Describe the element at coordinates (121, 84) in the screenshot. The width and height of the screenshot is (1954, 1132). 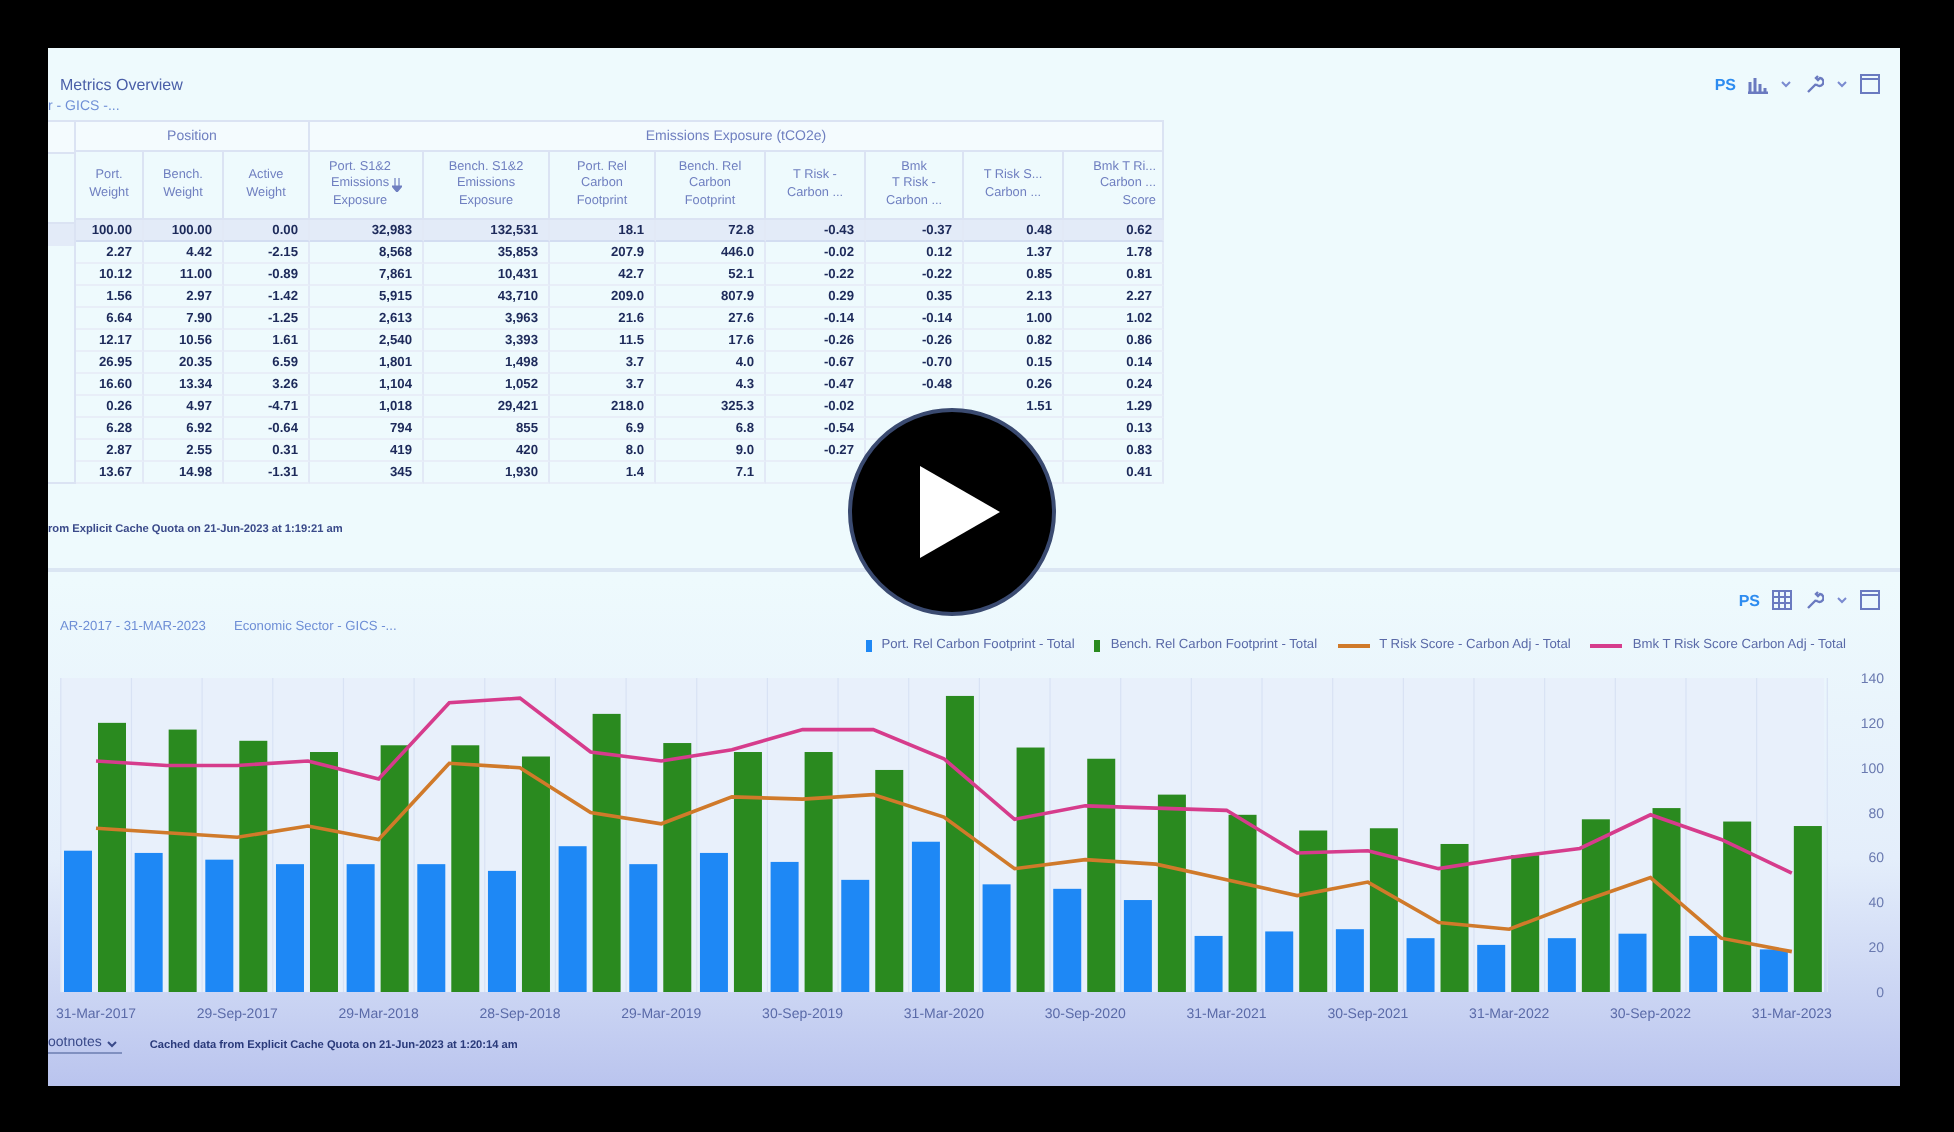
I see `panel-title: Metrics Overview` at that location.